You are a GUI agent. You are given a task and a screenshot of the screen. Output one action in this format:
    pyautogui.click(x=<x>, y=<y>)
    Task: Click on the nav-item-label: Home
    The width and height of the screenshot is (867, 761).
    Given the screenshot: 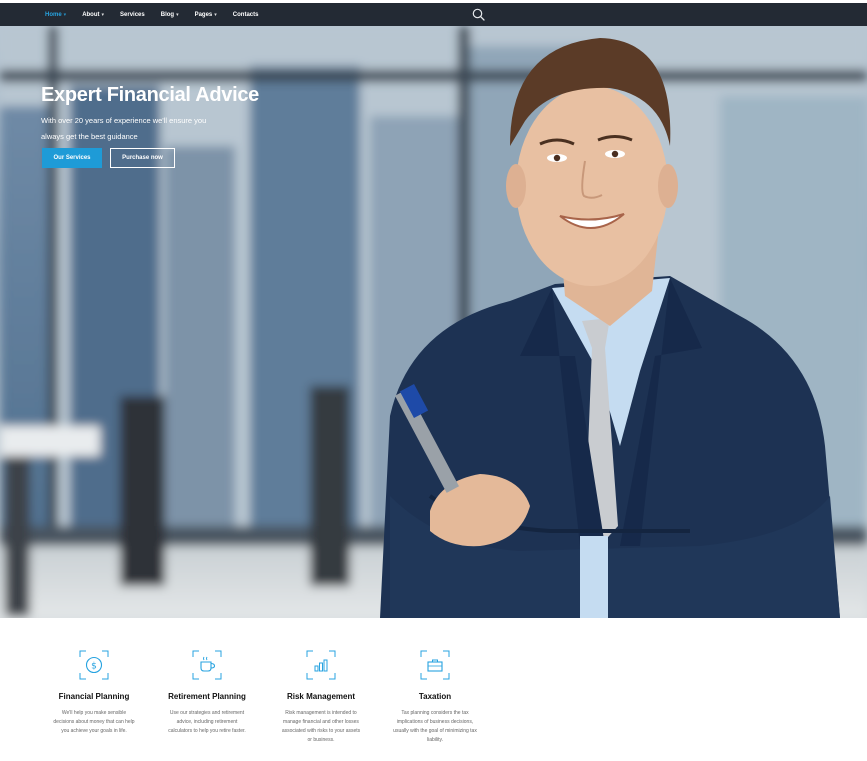 What is the action you would take?
    pyautogui.click(x=53, y=14)
    